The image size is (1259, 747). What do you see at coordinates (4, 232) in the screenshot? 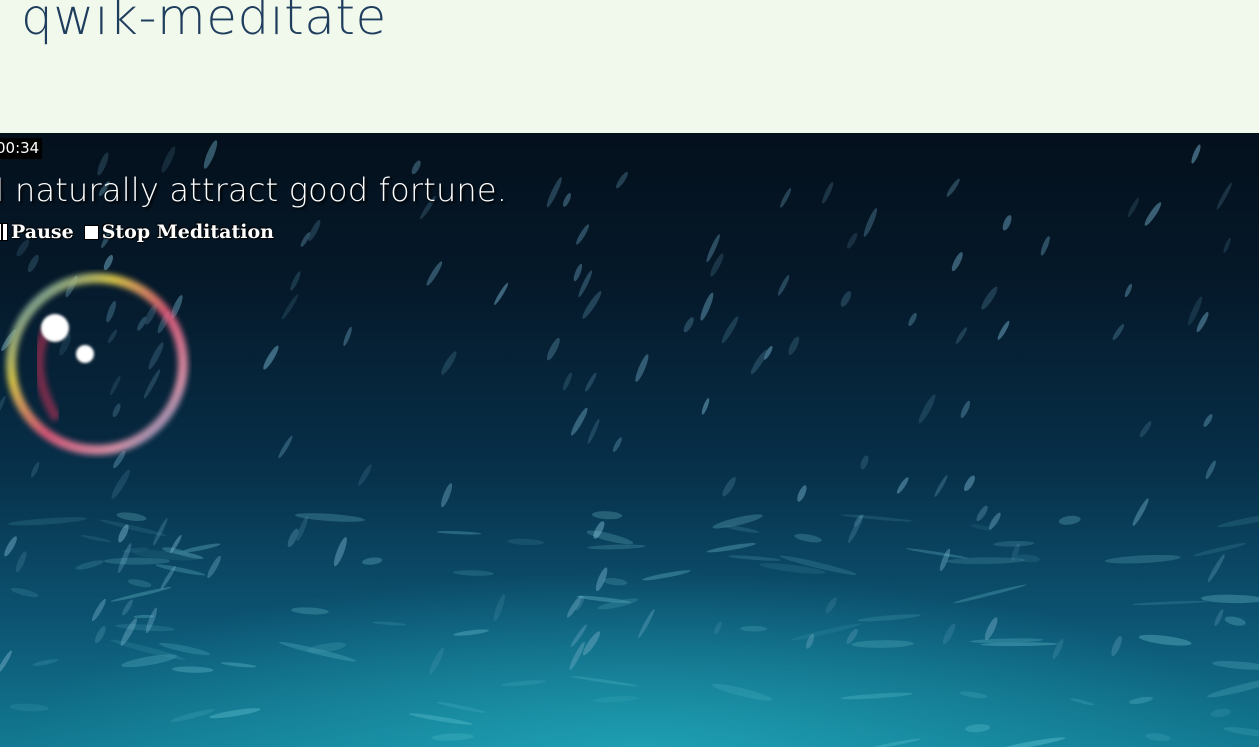
I see `pause-icon` at bounding box center [4, 232].